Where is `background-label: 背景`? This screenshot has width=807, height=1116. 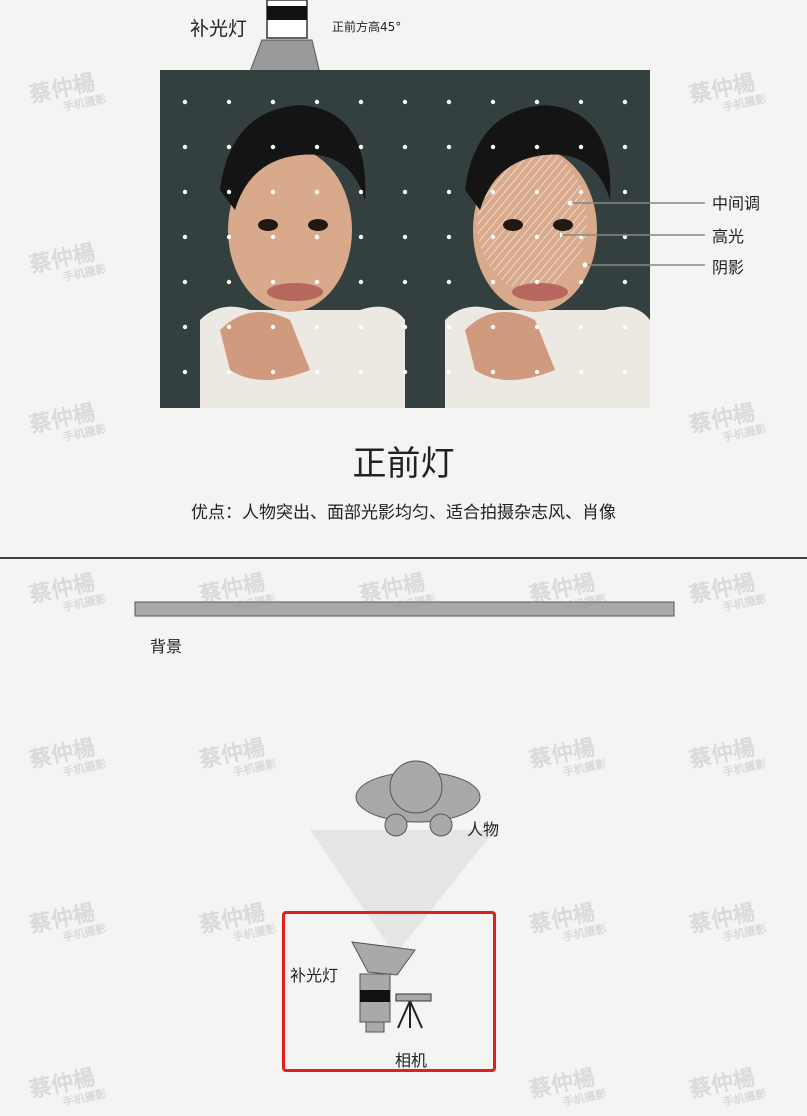 background-label: 背景 is located at coordinates (166, 646).